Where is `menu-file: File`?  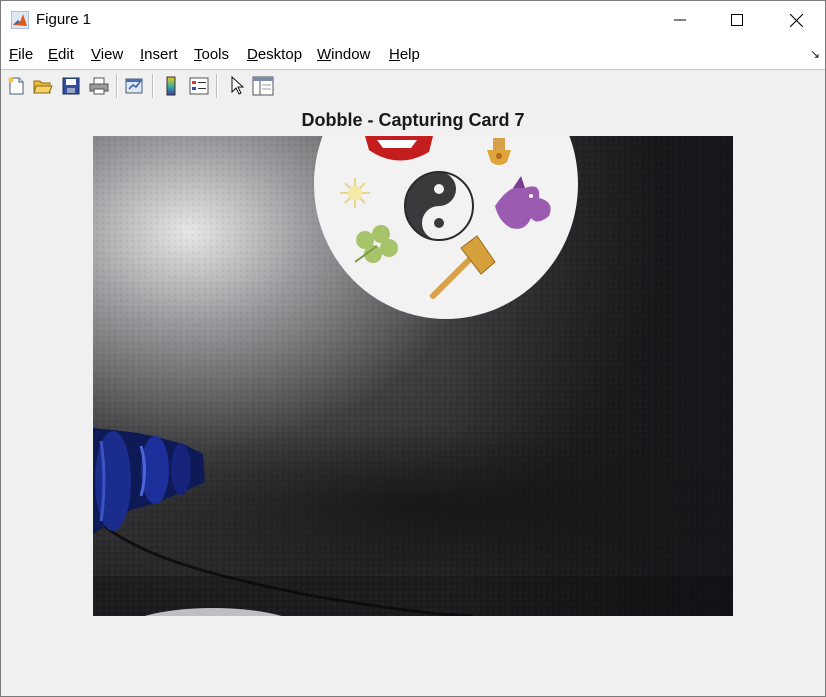 menu-file: File is located at coordinates (21, 54).